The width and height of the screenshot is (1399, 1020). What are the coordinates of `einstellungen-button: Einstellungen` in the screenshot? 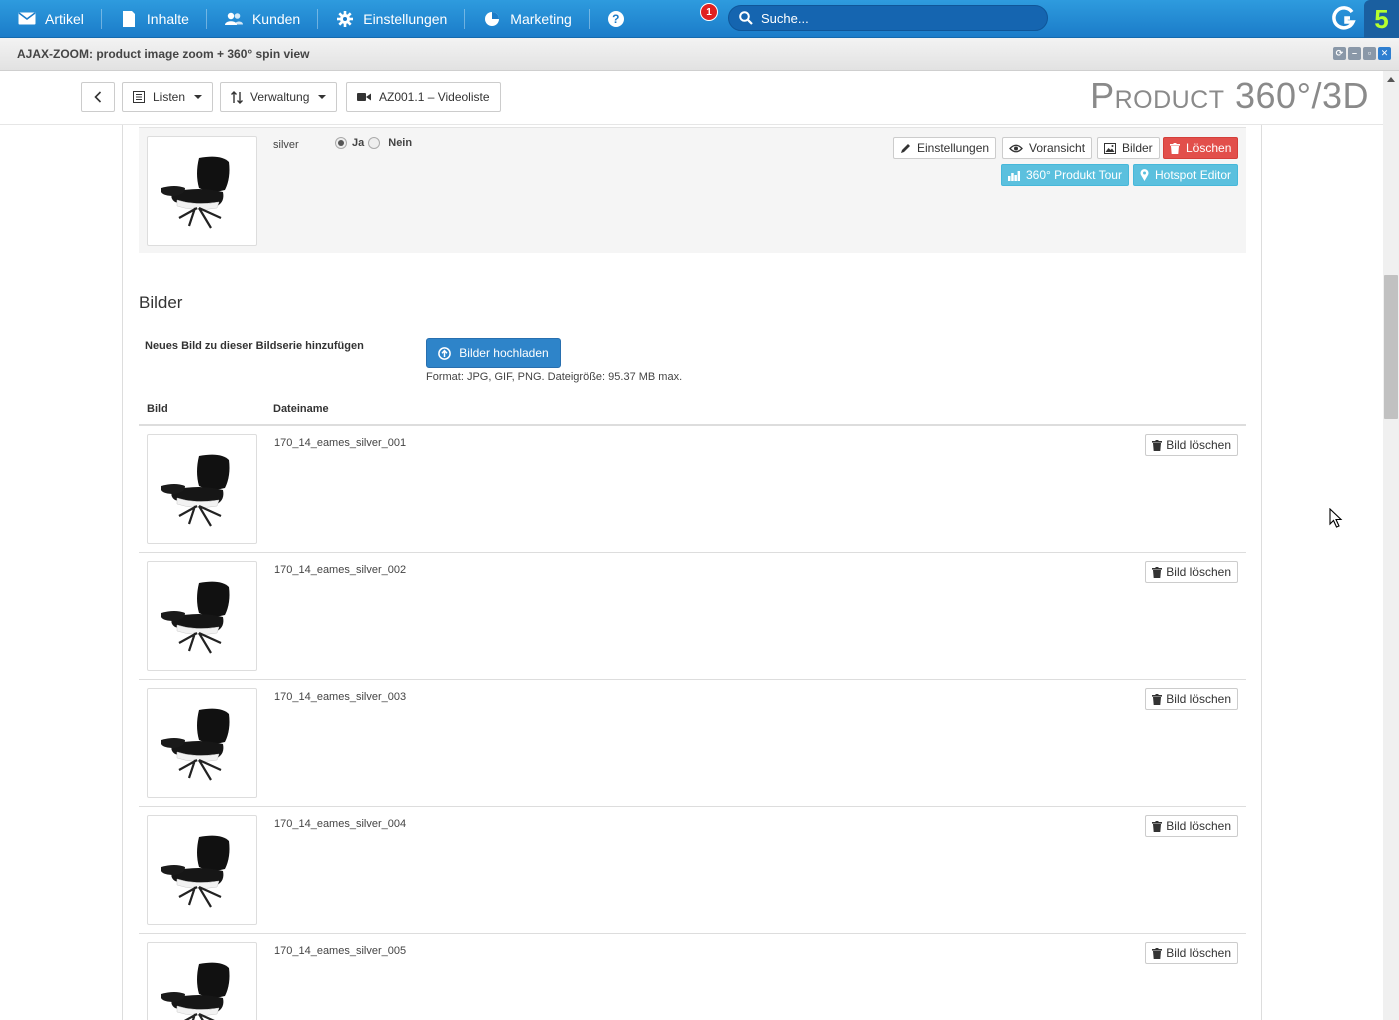 It's located at (945, 148).